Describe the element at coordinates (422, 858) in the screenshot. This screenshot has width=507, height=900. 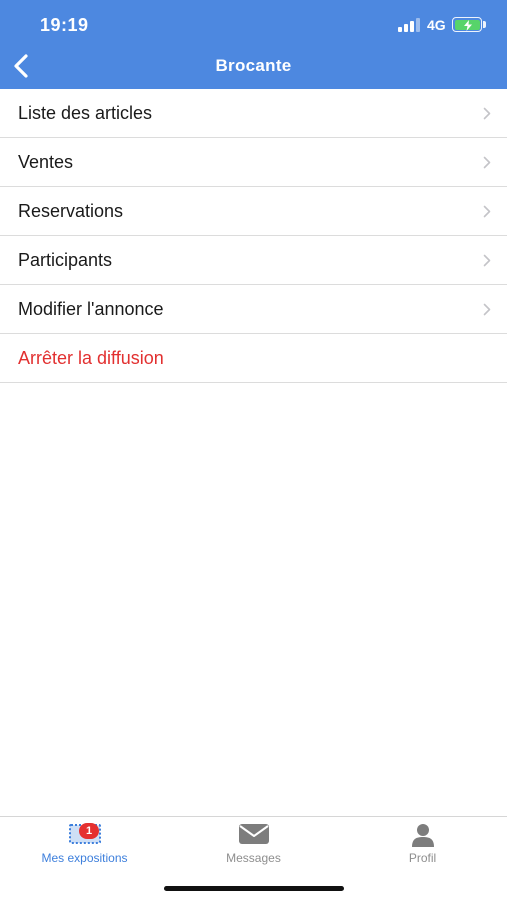
I see `tab-label: Profil` at that location.